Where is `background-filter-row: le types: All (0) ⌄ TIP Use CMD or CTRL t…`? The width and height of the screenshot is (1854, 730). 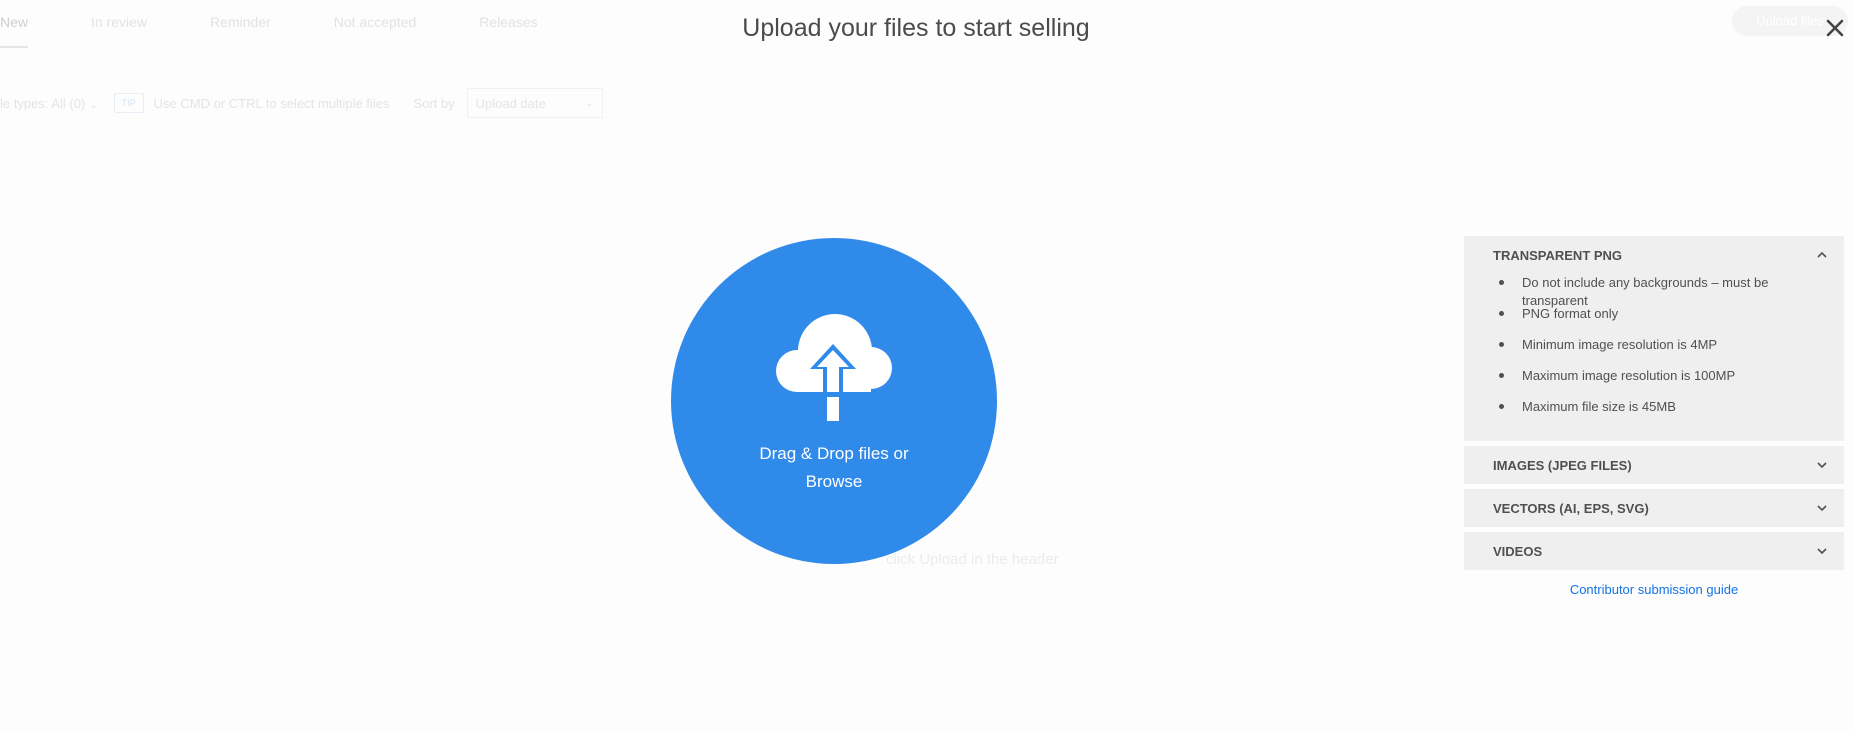 background-filter-row: le types: All (0) ⌄ TIP Use CMD or CTRL t… is located at coordinates (301, 103).